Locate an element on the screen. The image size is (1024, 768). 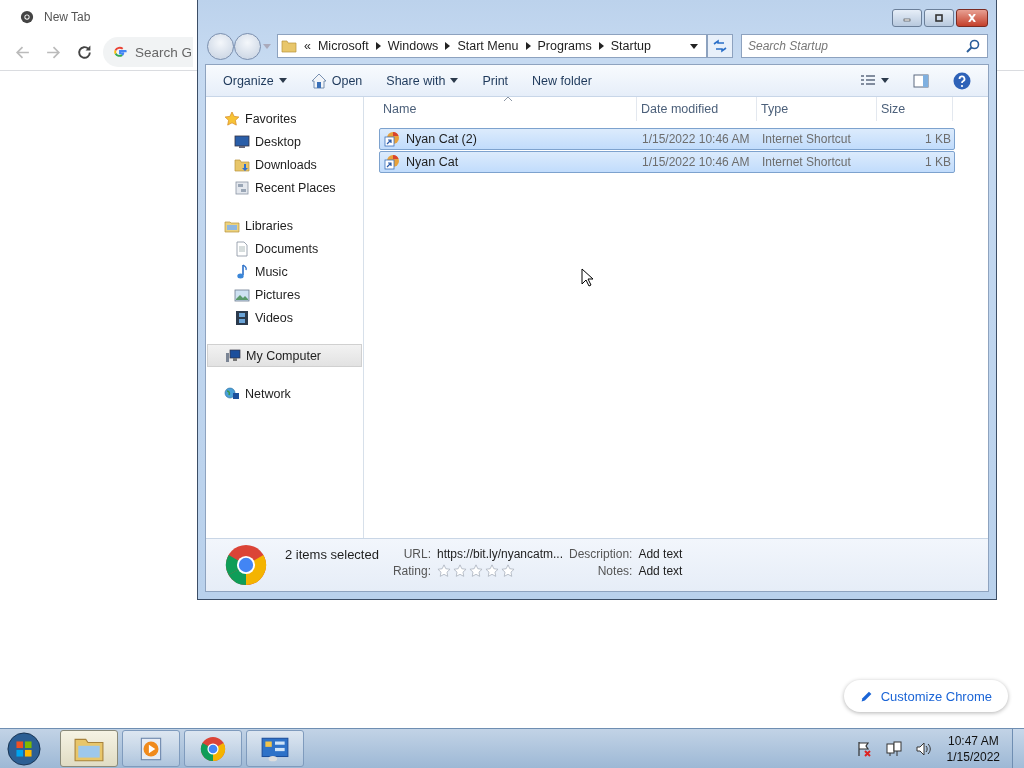
nav-item: Videos is located at coordinates (284, 317).